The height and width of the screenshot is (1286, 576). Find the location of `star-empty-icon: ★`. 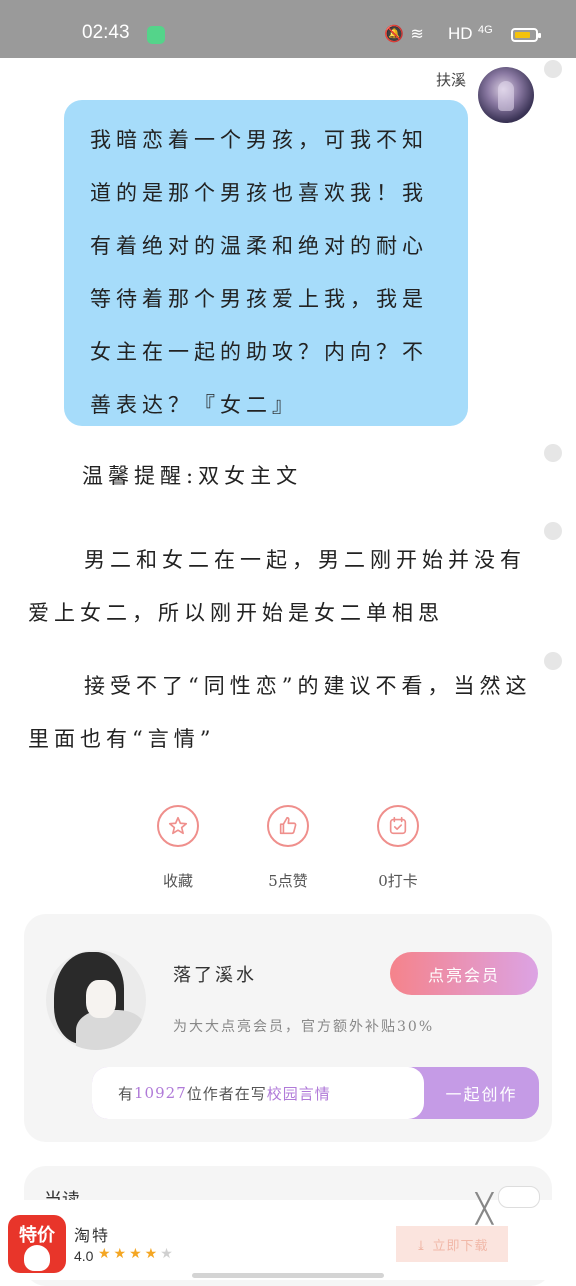

star-empty-icon: ★ is located at coordinates (168, 1254).